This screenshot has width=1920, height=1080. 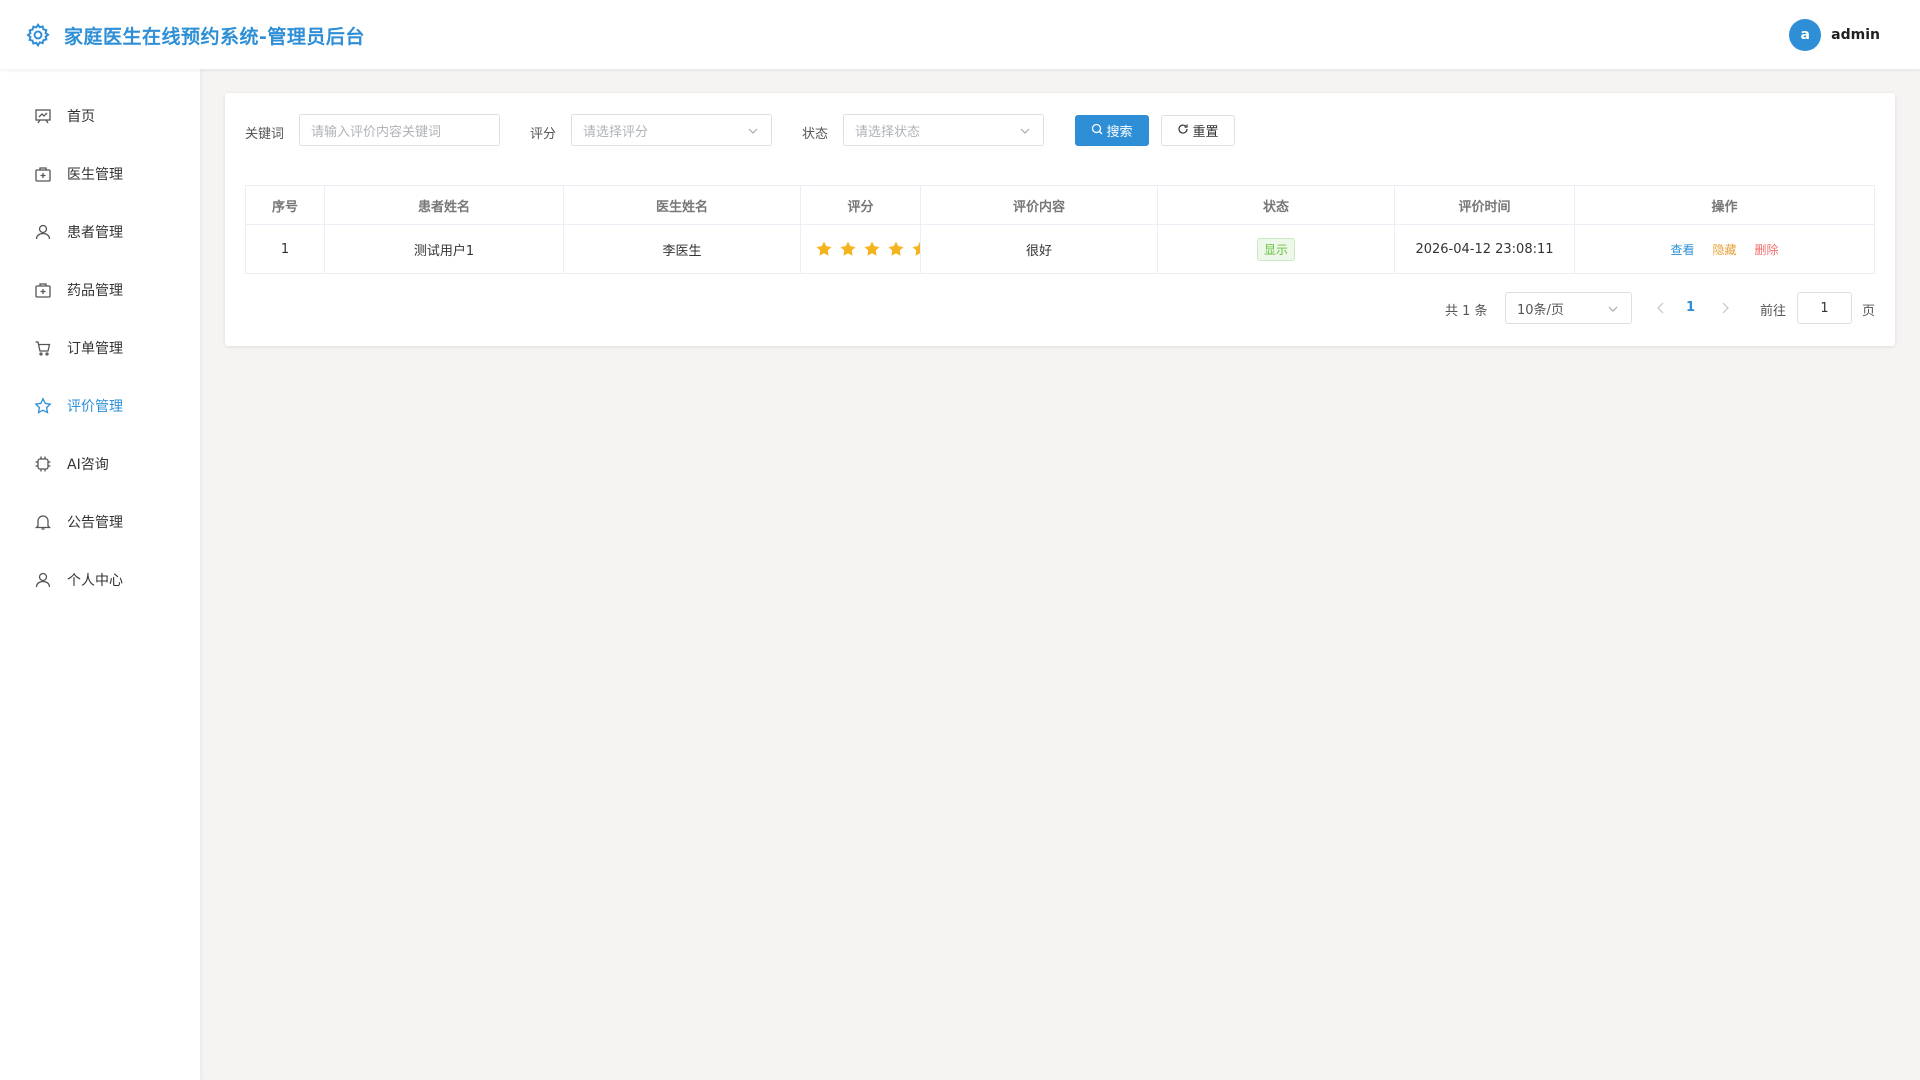 I want to click on patient-name: 测试用户1, so click(x=444, y=249).